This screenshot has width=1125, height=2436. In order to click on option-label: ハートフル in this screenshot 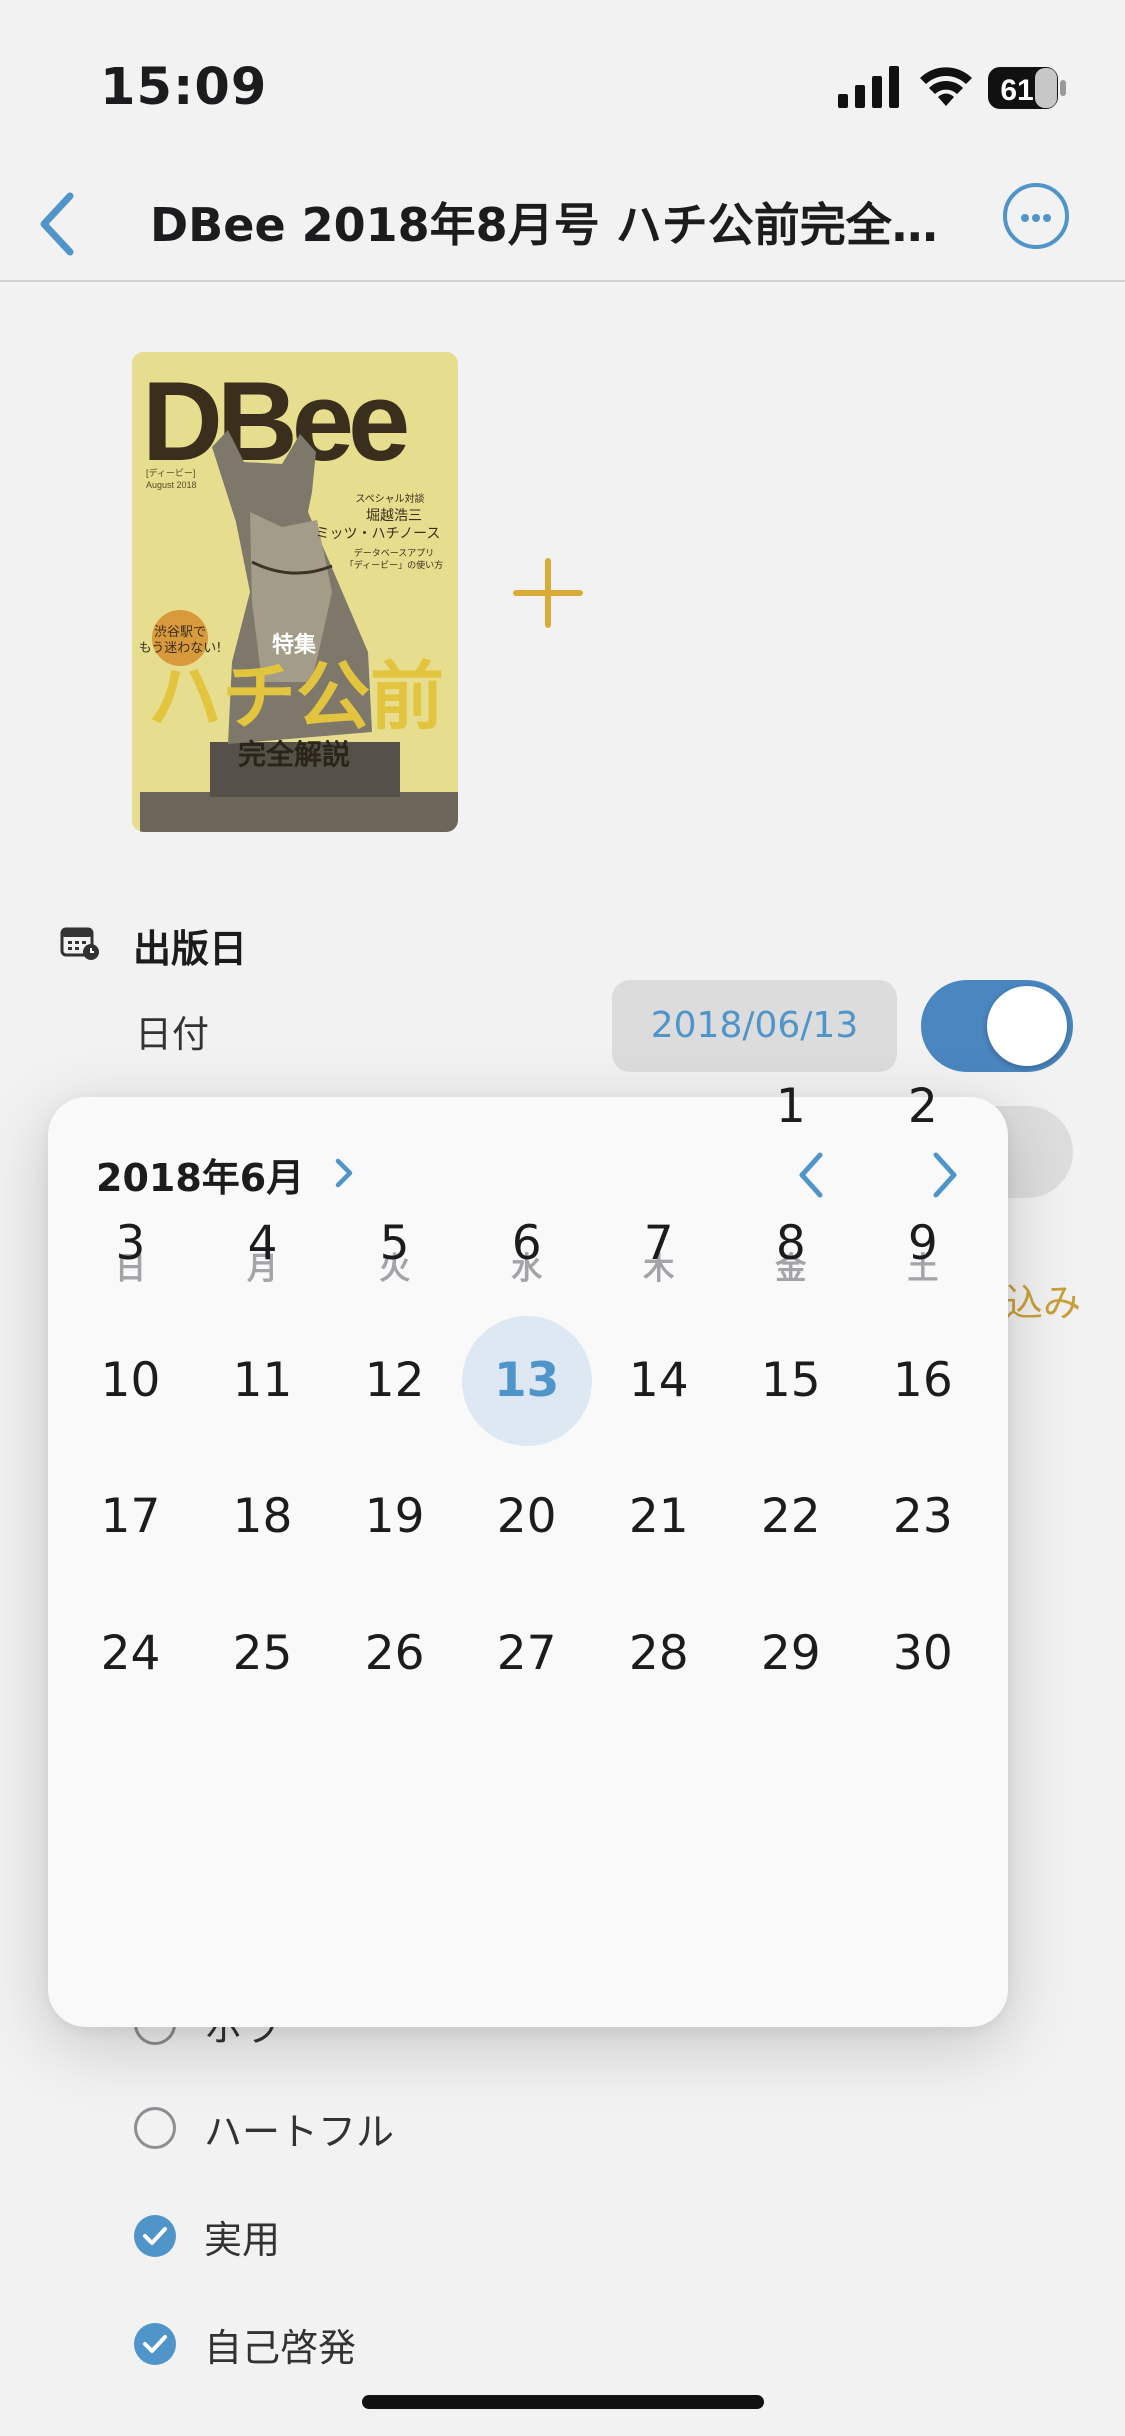, I will do `click(299, 2131)`.